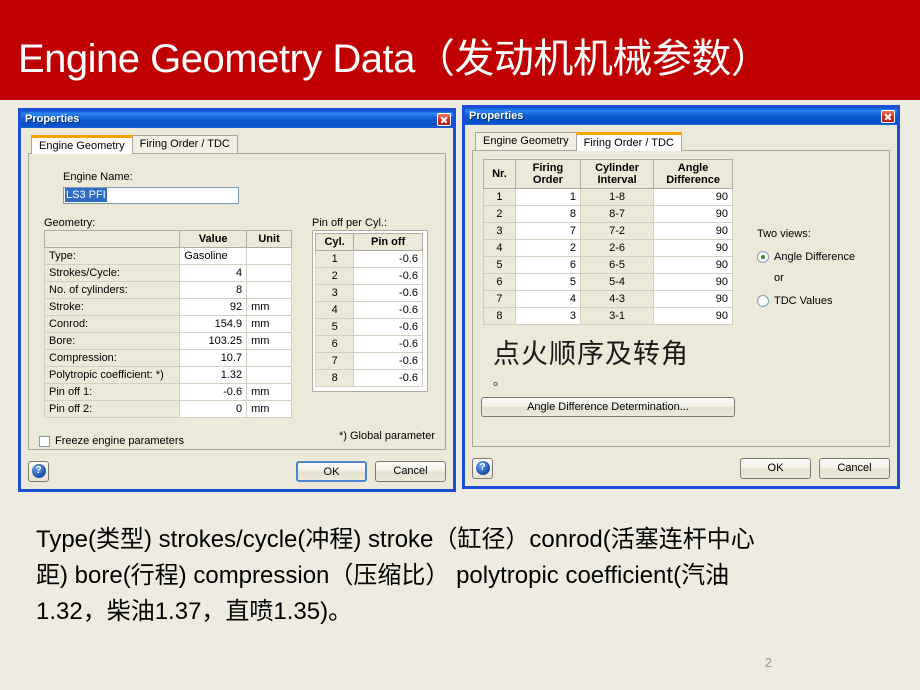 The image size is (920, 690). I want to click on freeze-engine-parameters-row: Freeze engine parameters, so click(111, 441).